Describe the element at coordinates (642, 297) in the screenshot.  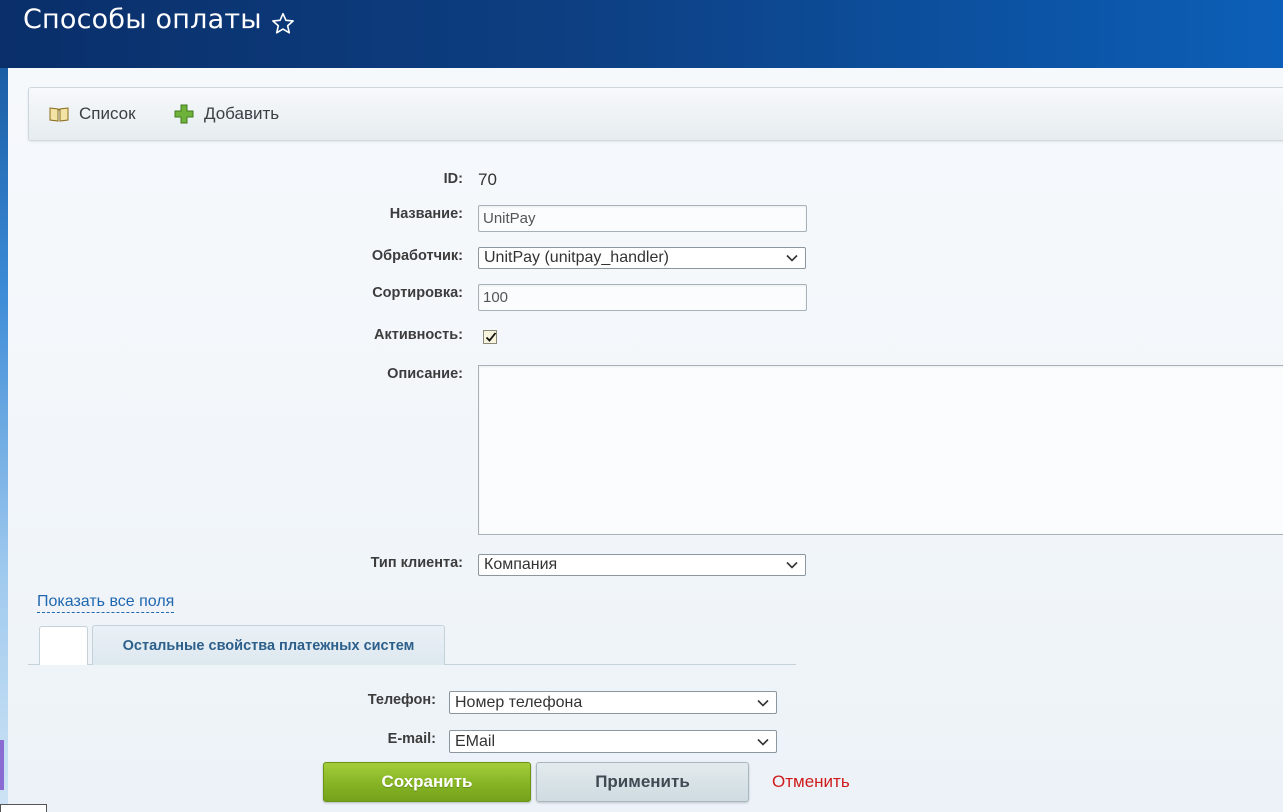
I see `sort-field` at that location.